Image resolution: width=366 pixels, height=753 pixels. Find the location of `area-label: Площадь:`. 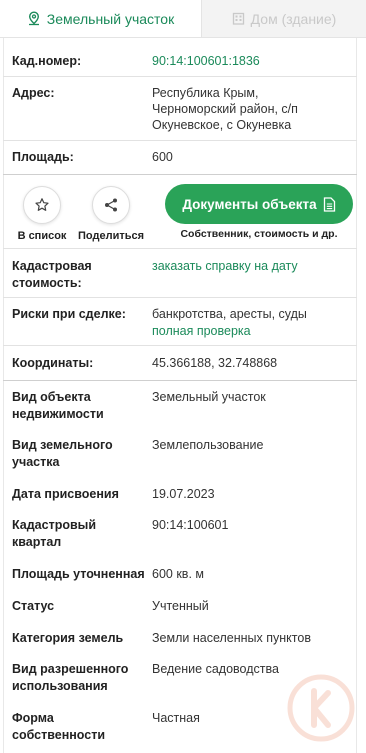

area-label: Площадь: is located at coordinates (43, 157).